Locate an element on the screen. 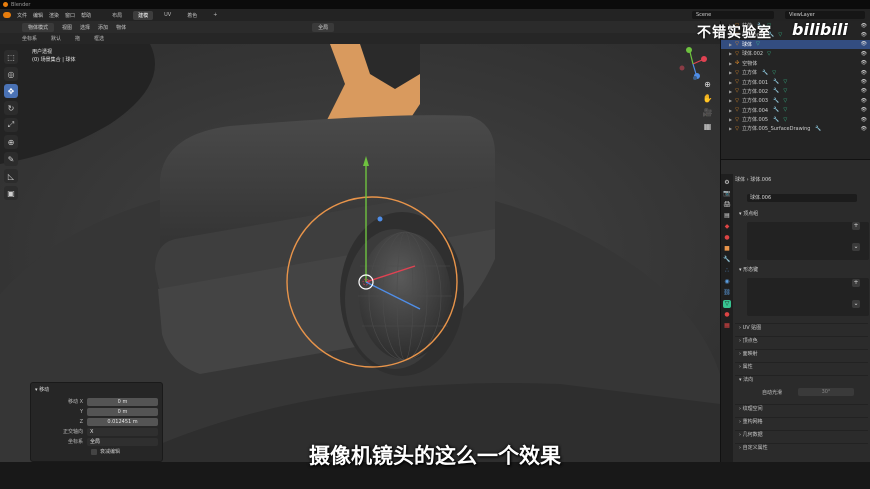 This screenshot has width=870, height=489. outliner-row: ▶ ▽ 立方体.005 🔧 ▽ 👁 is located at coordinates (795, 119).